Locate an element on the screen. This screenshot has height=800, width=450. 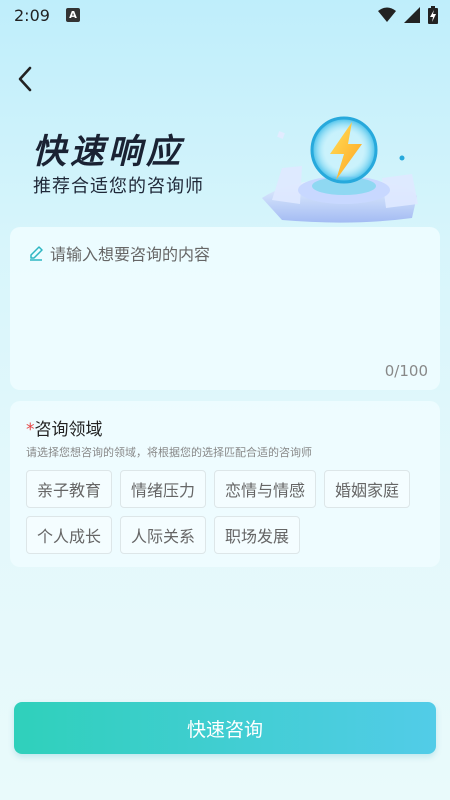
wifi-icon is located at coordinates (387, 14).